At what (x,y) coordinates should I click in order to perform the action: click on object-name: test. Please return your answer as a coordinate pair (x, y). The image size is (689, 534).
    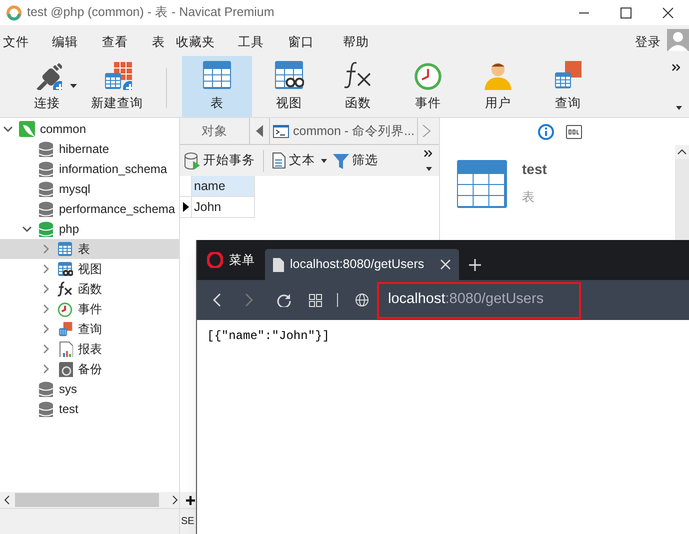
    Looking at the image, I should click on (534, 169).